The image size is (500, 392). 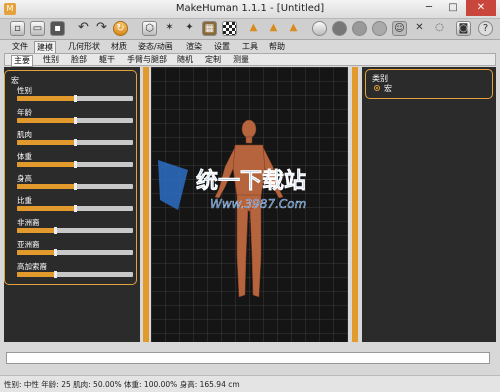 I want to click on close-button: ✕, so click(x=481, y=8).